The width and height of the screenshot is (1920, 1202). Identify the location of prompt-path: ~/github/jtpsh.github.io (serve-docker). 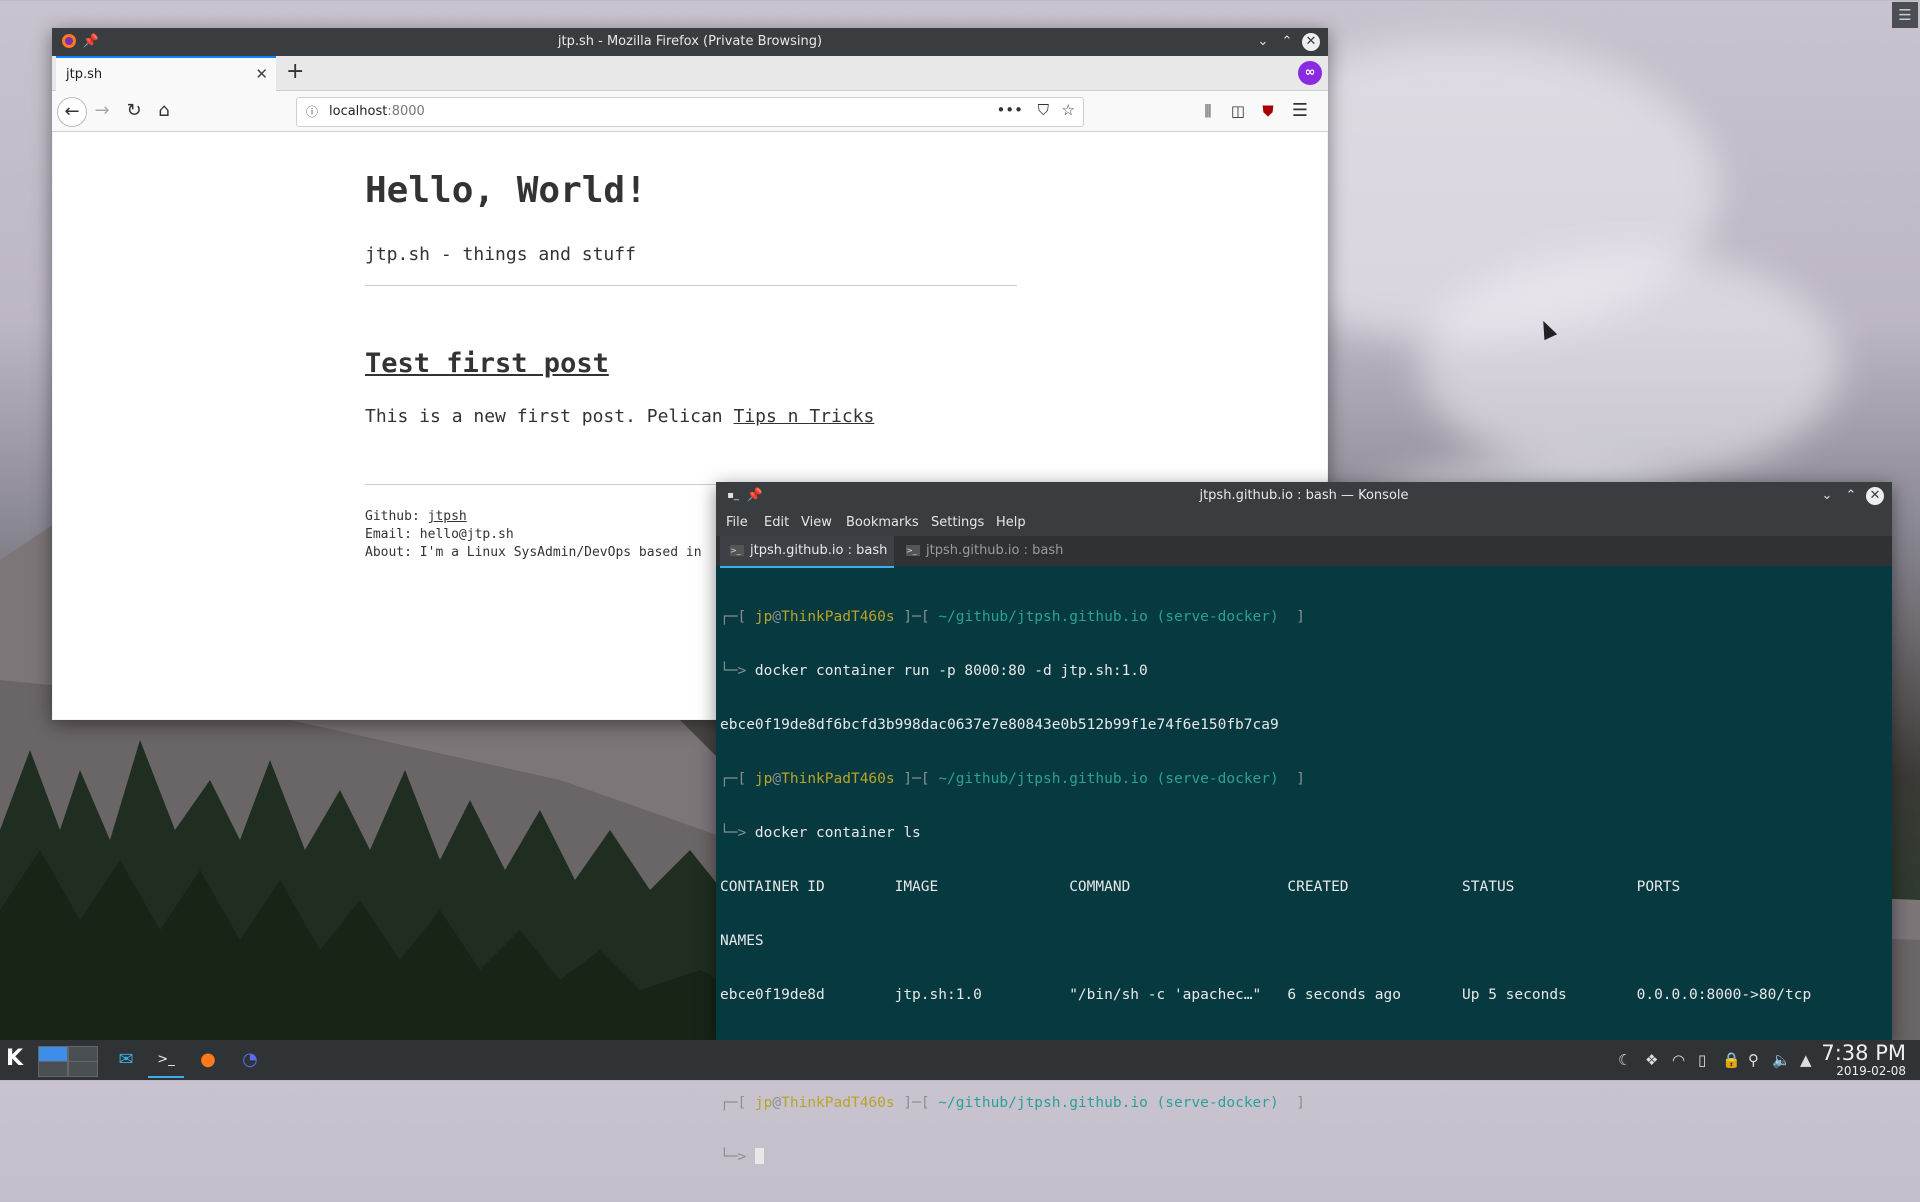
(1108, 617).